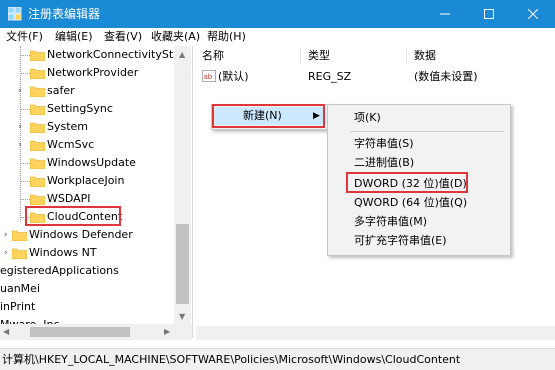 This screenshot has height=370, width=555. I want to click on tree-item: › System, so click(87, 127).